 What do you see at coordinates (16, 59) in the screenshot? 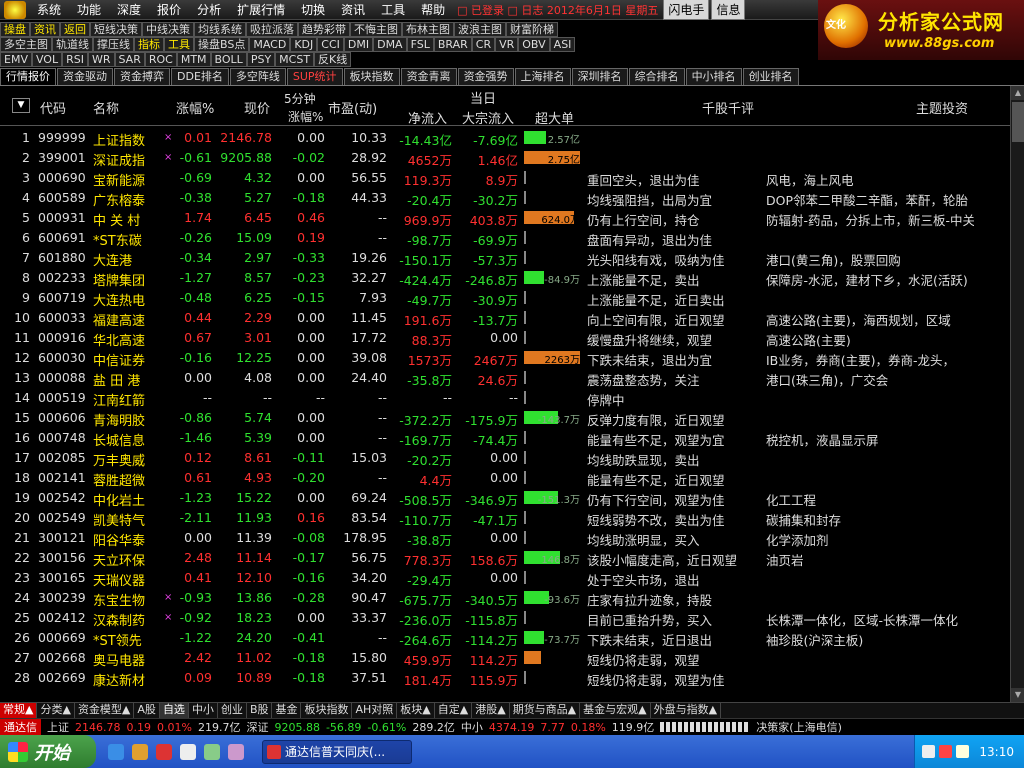
I see `toolbar-button: EMV` at bounding box center [16, 59].